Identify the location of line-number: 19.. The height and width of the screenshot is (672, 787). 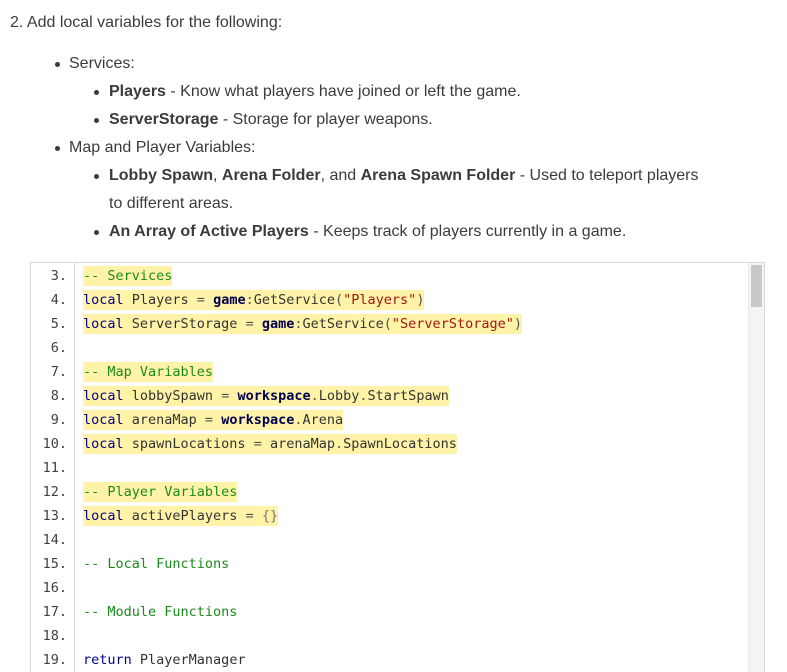
(54, 660).